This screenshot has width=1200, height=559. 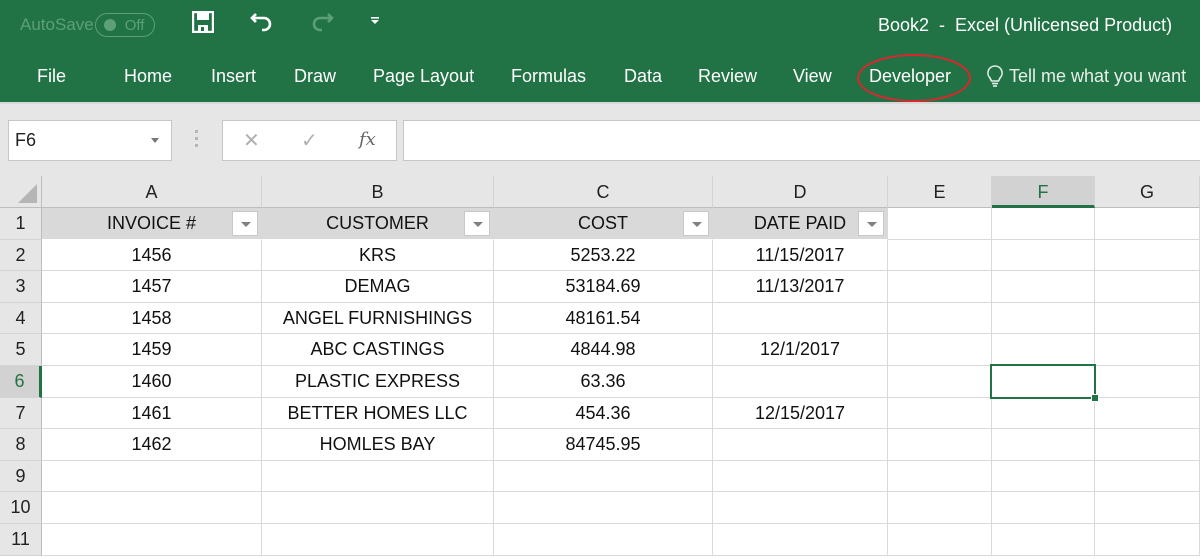 I want to click on redo-icon, so click(x=322, y=24).